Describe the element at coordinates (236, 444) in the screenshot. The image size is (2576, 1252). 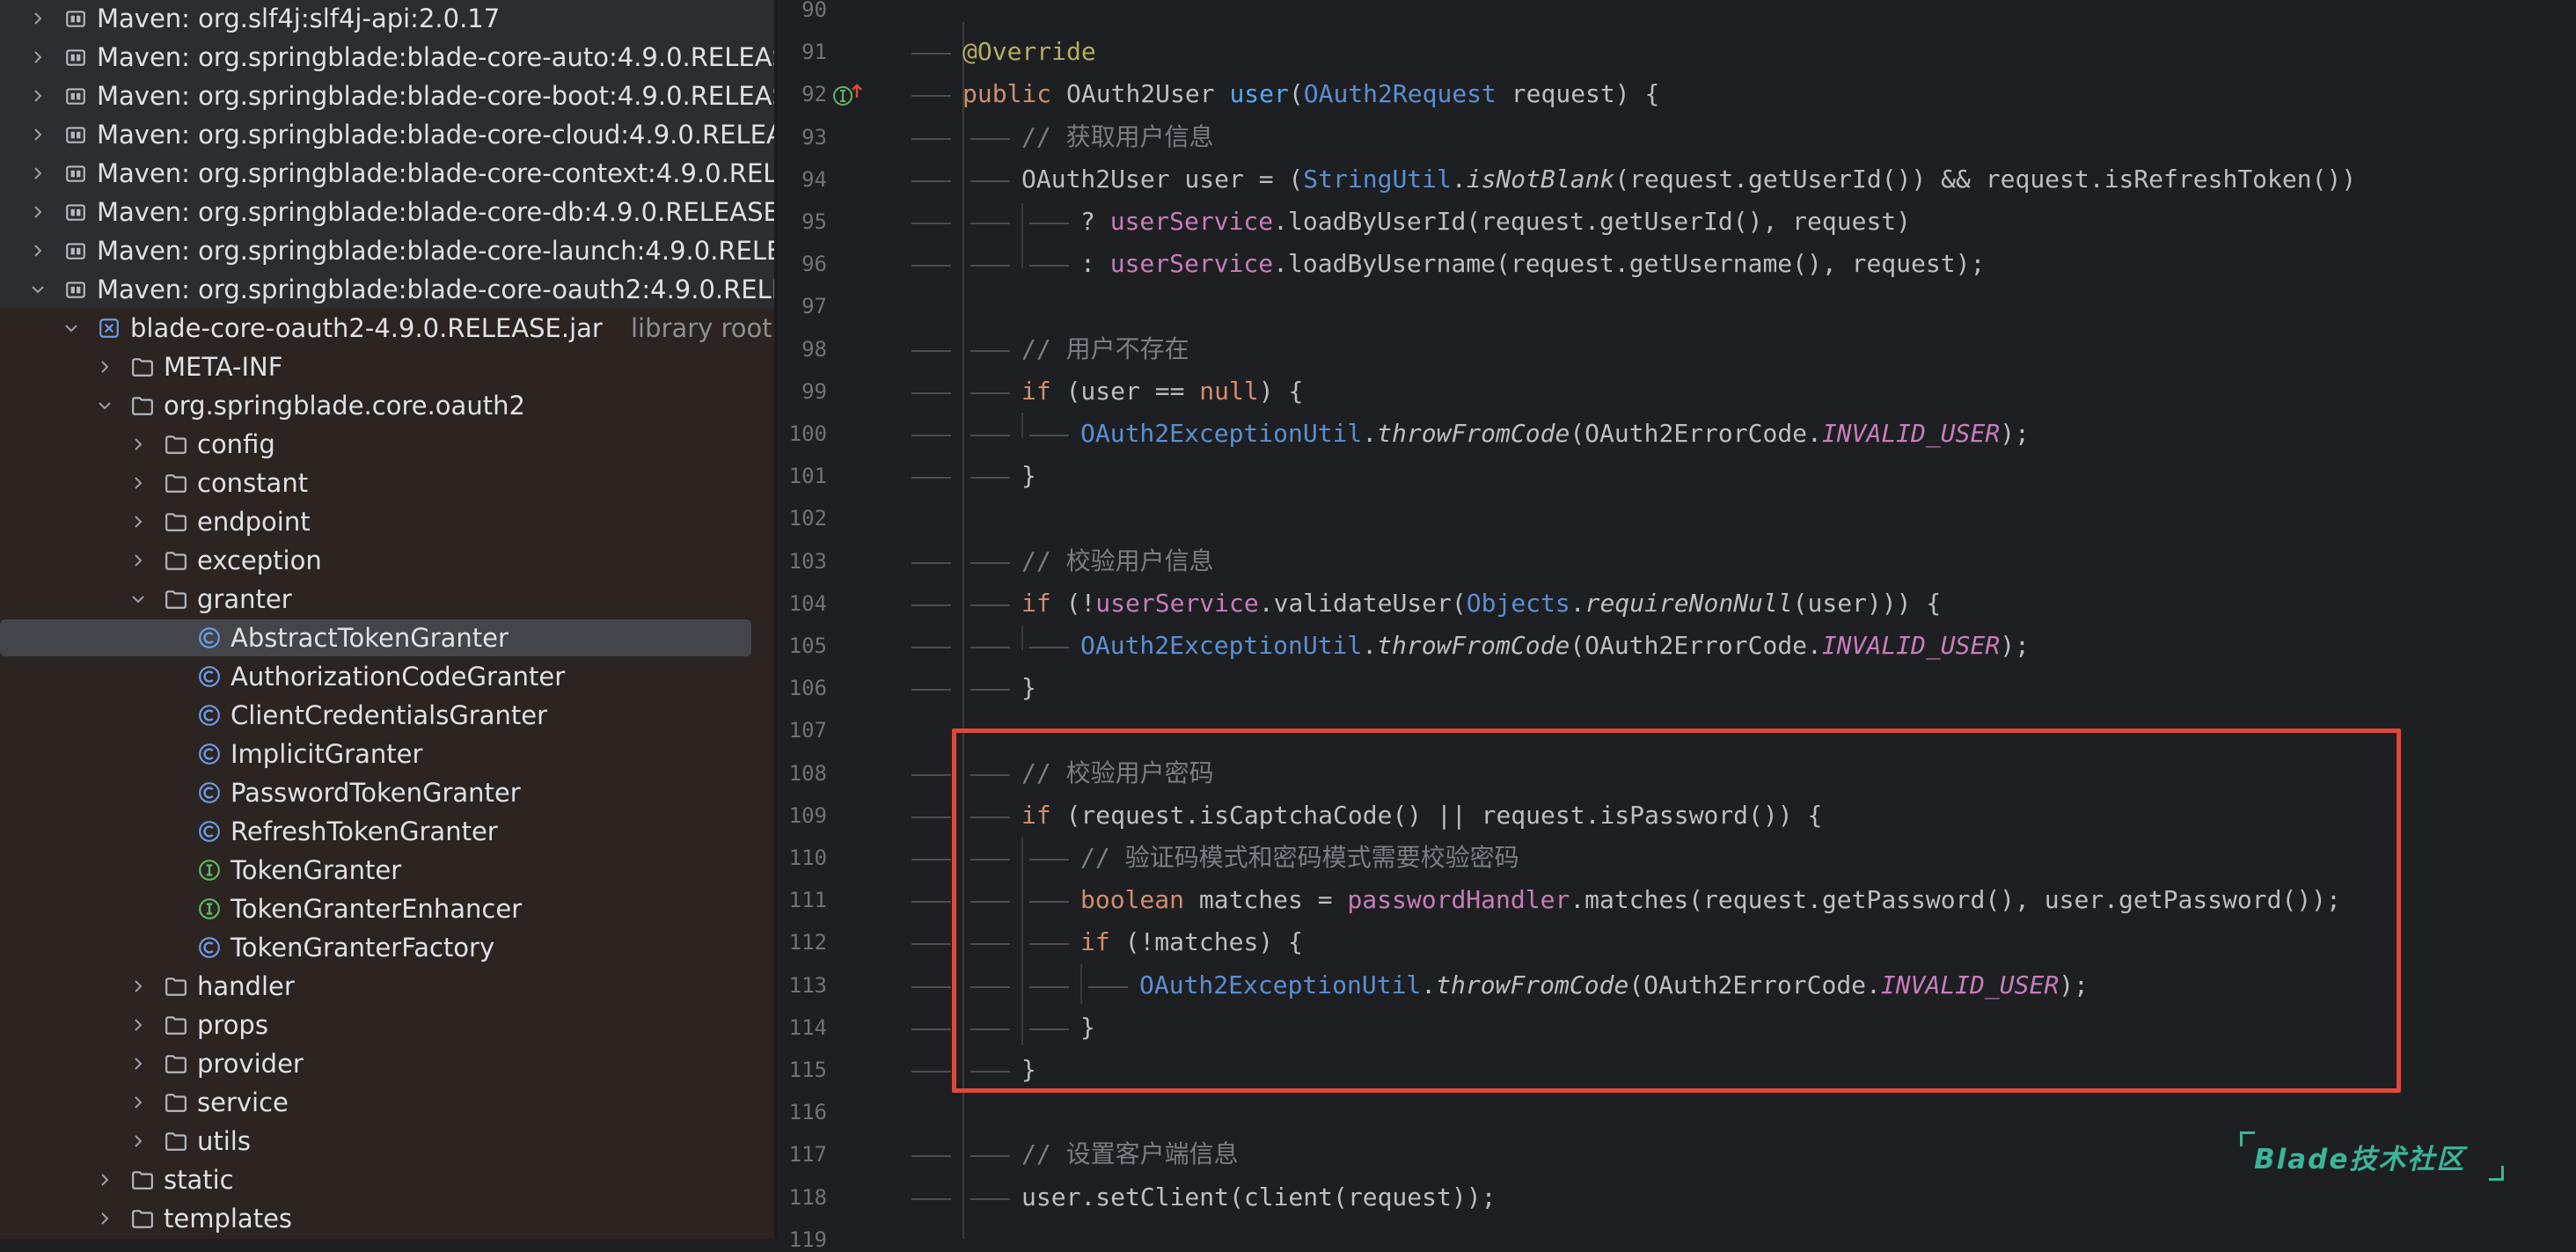
I see `tree-item-label: config` at that location.